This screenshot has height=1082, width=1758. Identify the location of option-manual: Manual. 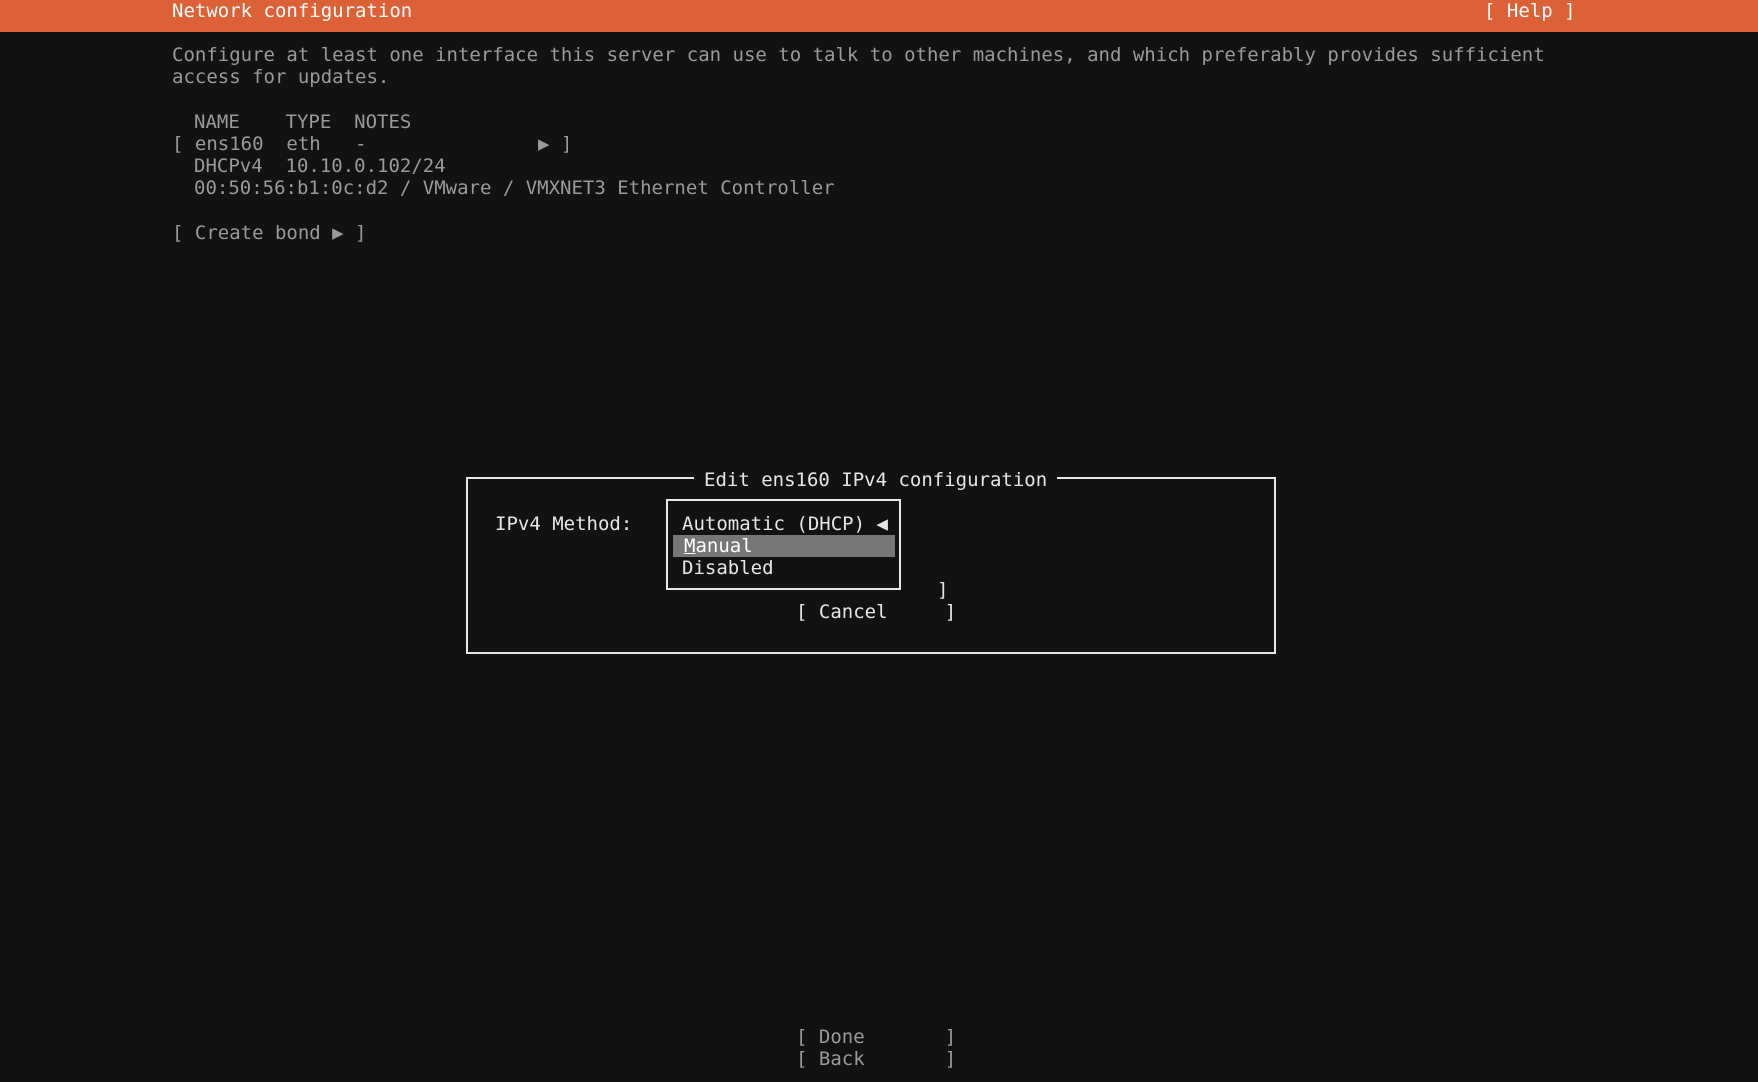
(784, 546).